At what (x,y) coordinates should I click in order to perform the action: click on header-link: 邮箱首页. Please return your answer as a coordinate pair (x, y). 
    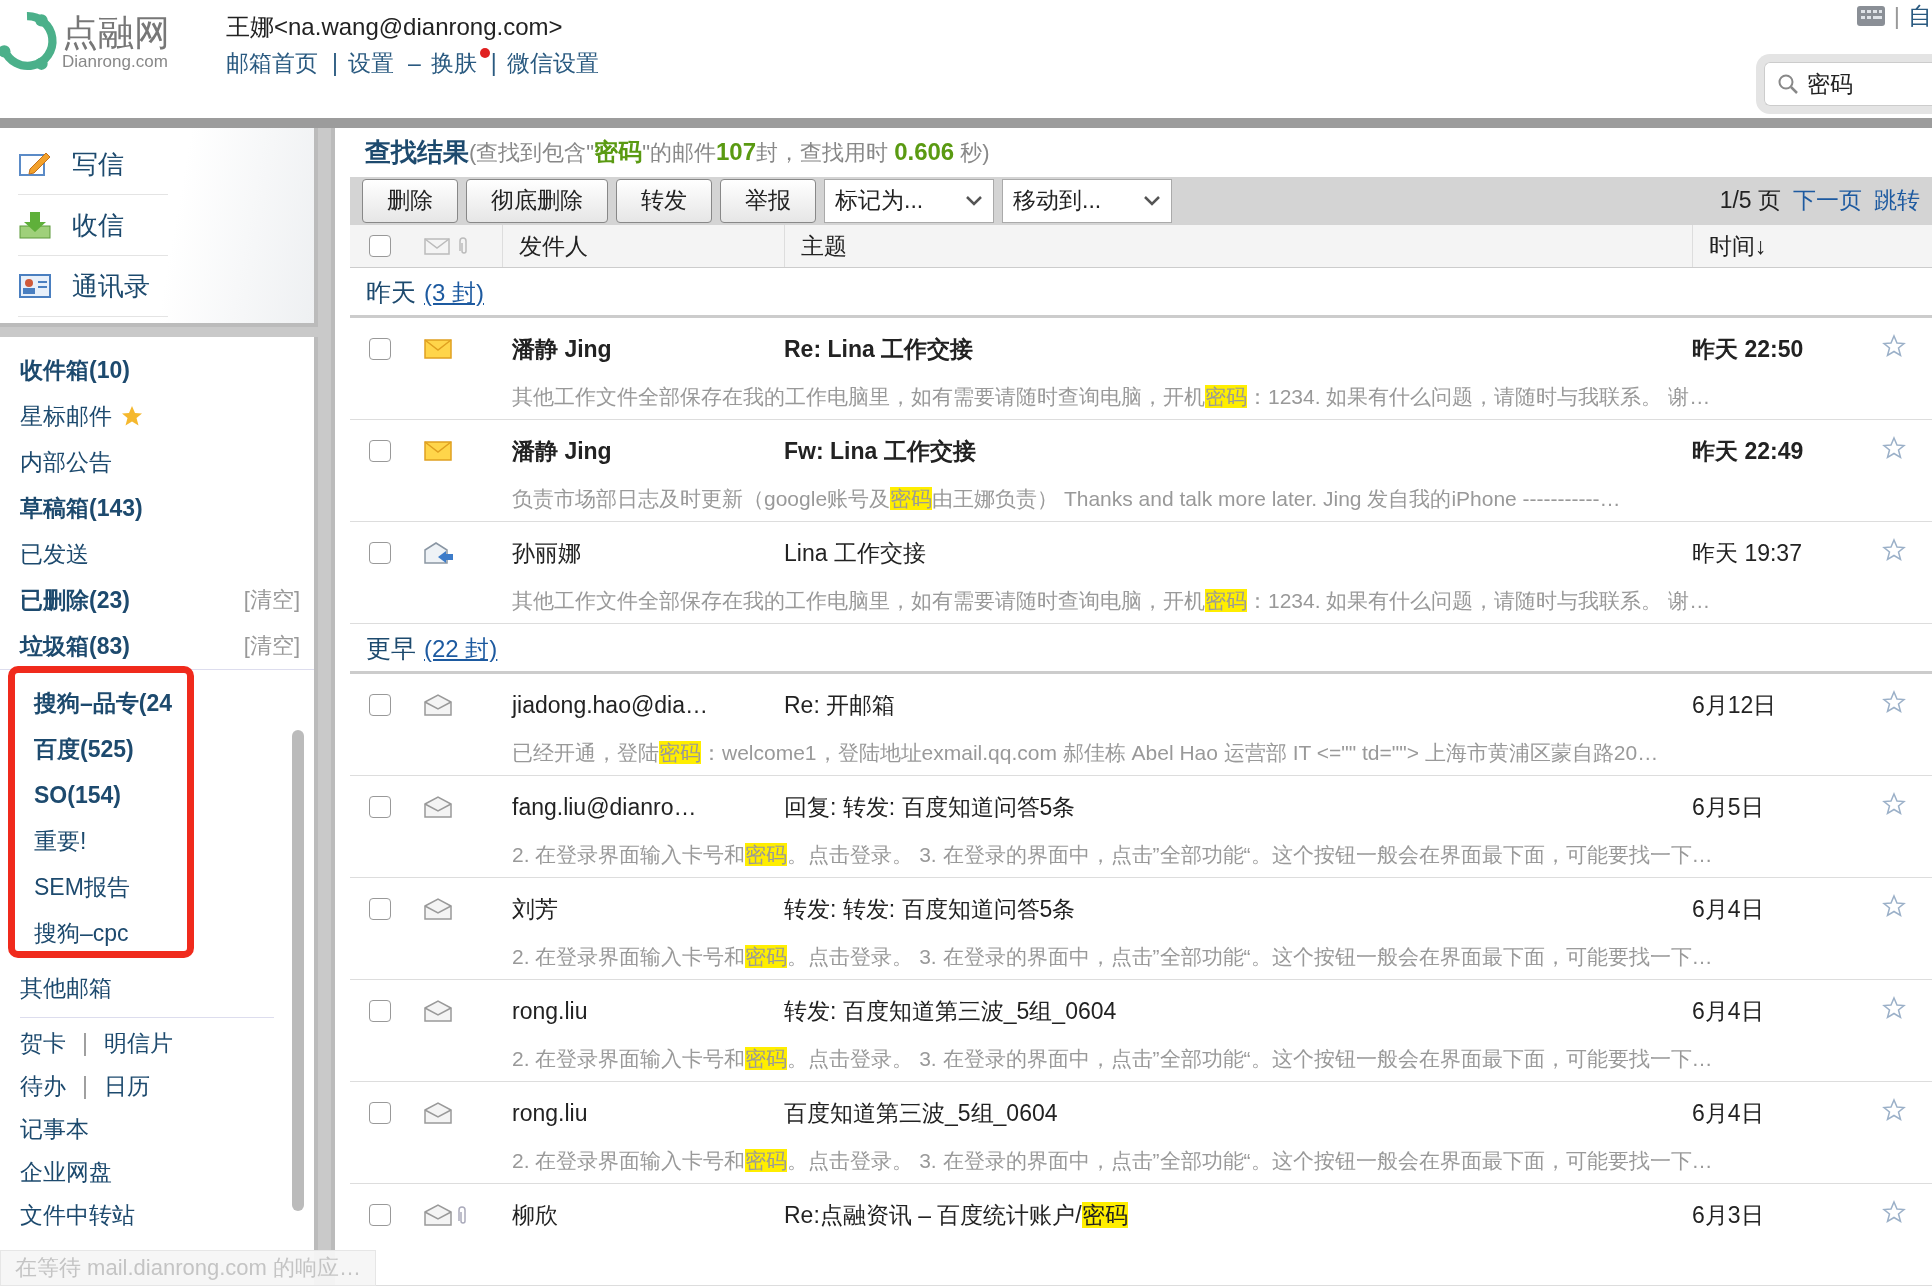
    Looking at the image, I should click on (272, 63).